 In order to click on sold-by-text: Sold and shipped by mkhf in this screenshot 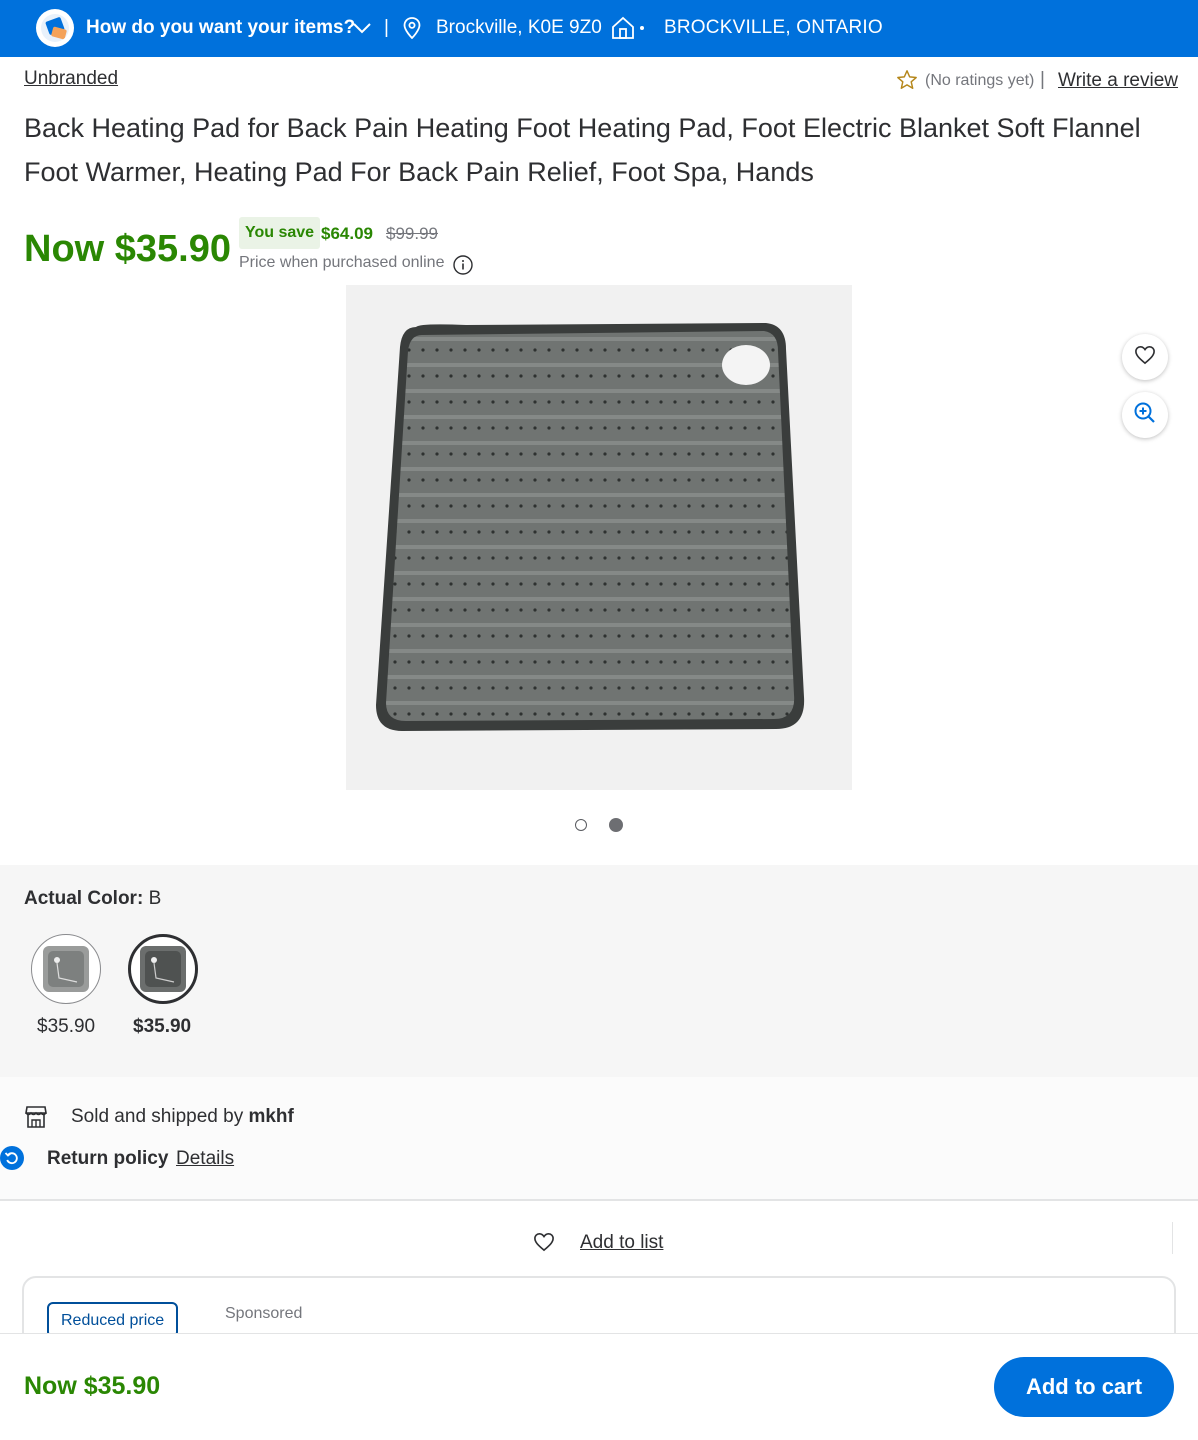, I will do `click(182, 1117)`.